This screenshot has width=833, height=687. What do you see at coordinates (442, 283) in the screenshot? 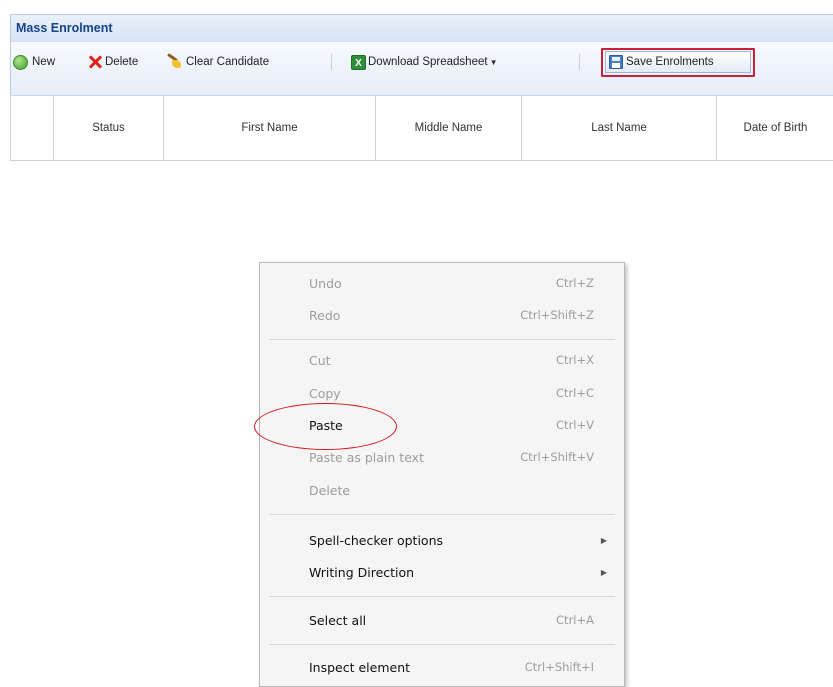
I see `menu-item-undo: Undo Ctrl+Z` at bounding box center [442, 283].